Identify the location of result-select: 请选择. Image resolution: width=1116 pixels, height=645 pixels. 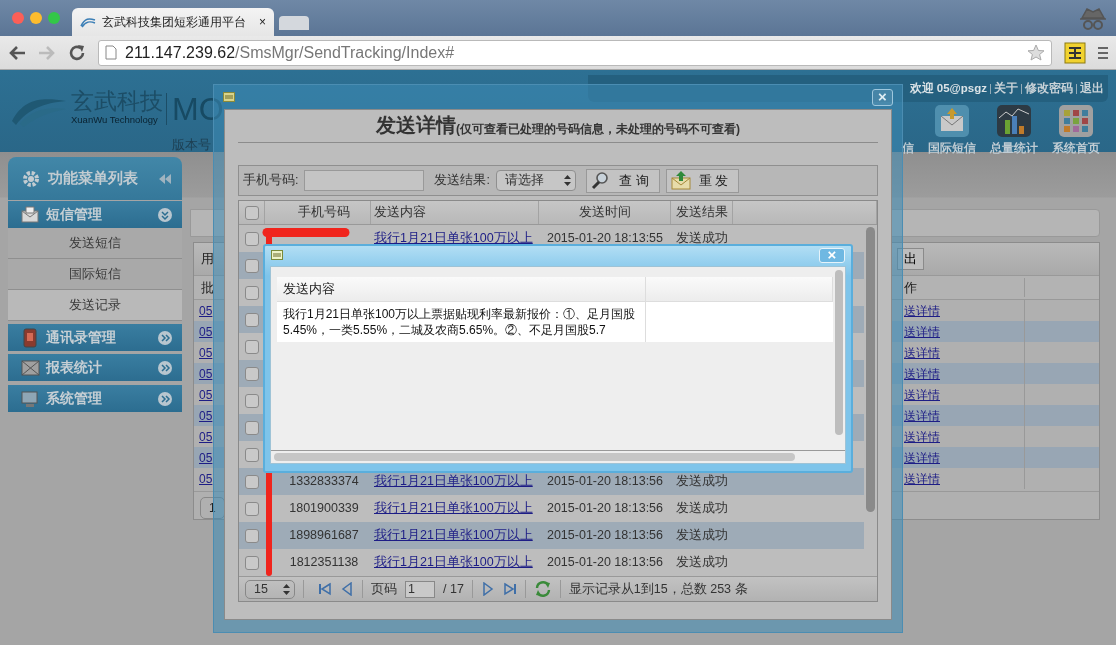
(535, 180).